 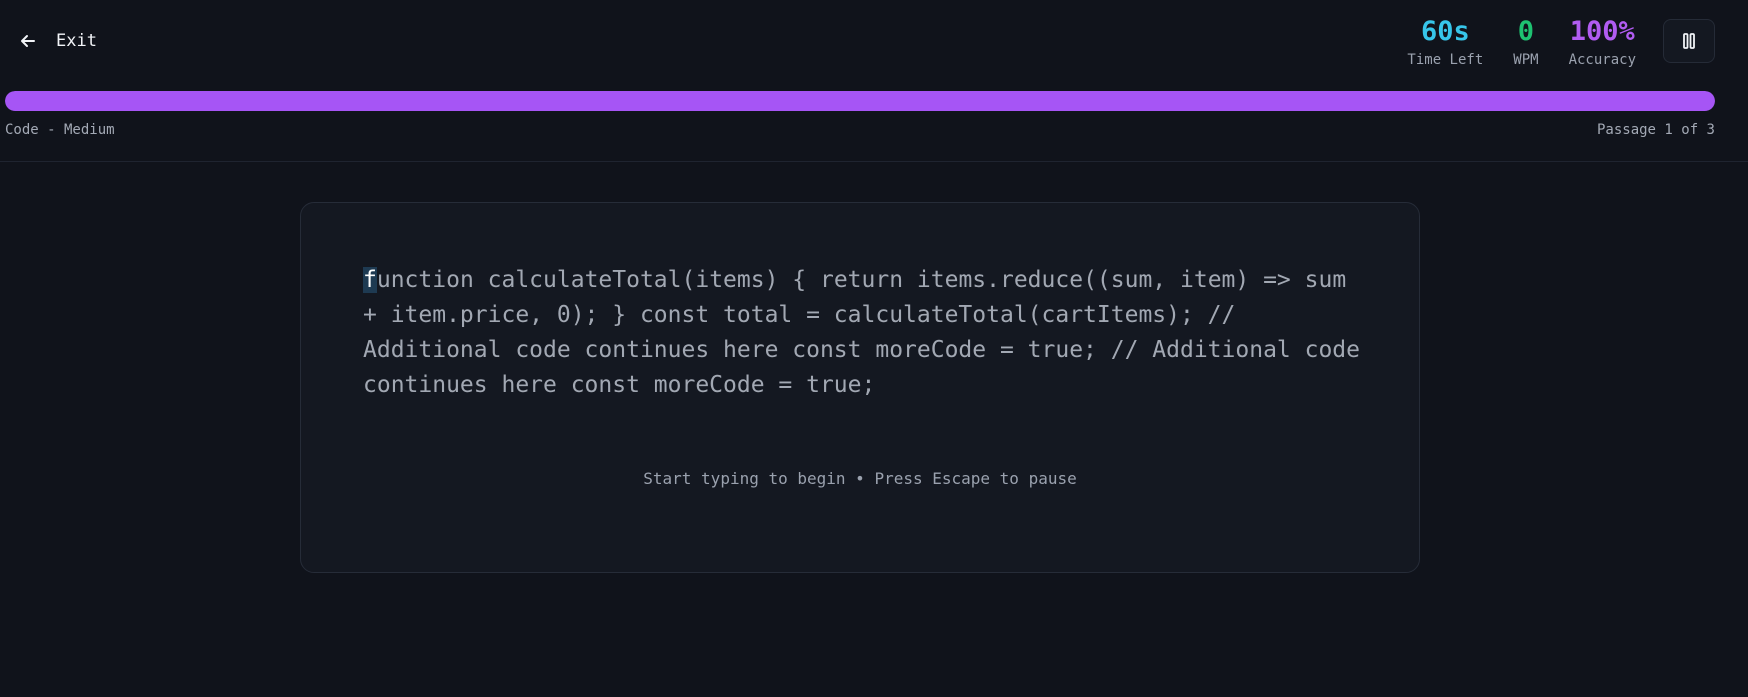 I want to click on accuracy-value: 100%, so click(x=1602, y=31).